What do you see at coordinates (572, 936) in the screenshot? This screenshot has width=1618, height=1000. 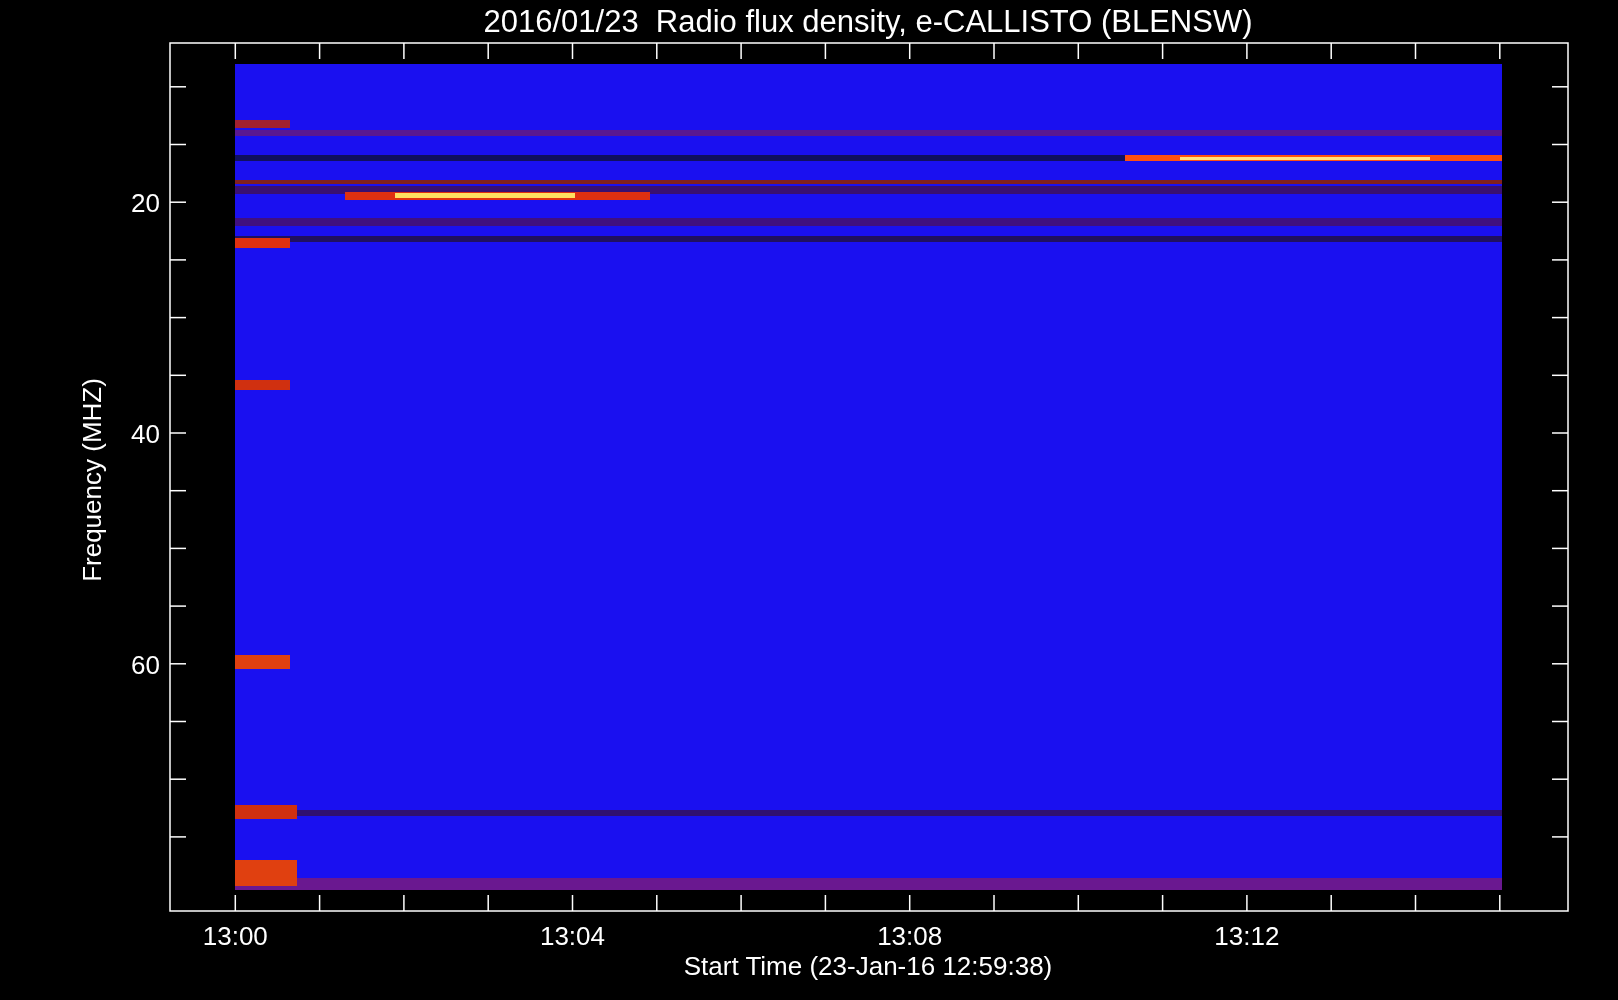 I see `x-tick-label: 13:04` at bounding box center [572, 936].